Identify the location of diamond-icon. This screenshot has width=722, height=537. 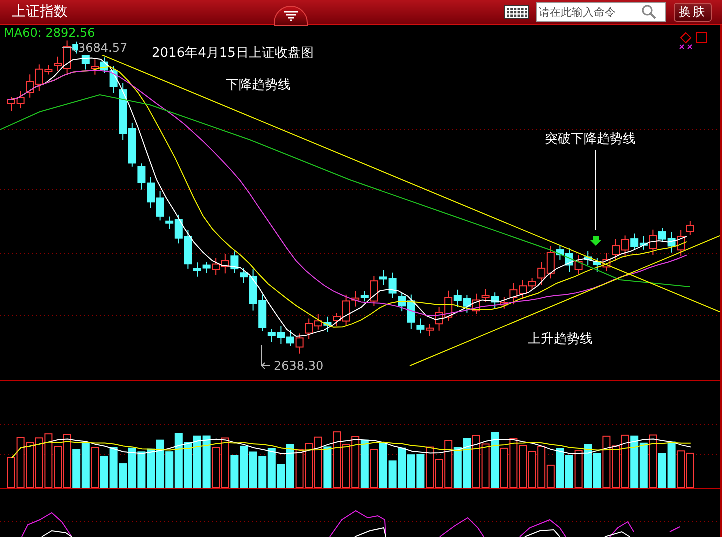
(686, 38).